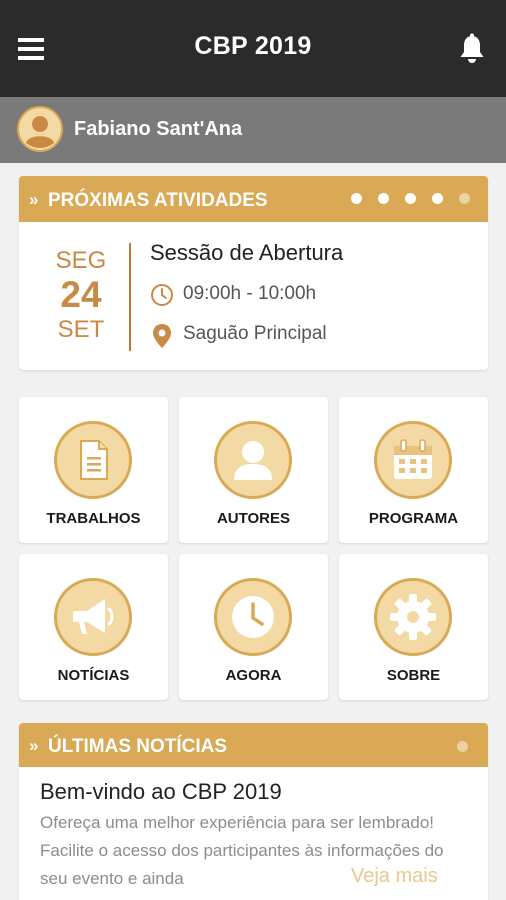 The width and height of the screenshot is (506, 900). What do you see at coordinates (162, 336) in the screenshot?
I see `location-pin-icon` at bounding box center [162, 336].